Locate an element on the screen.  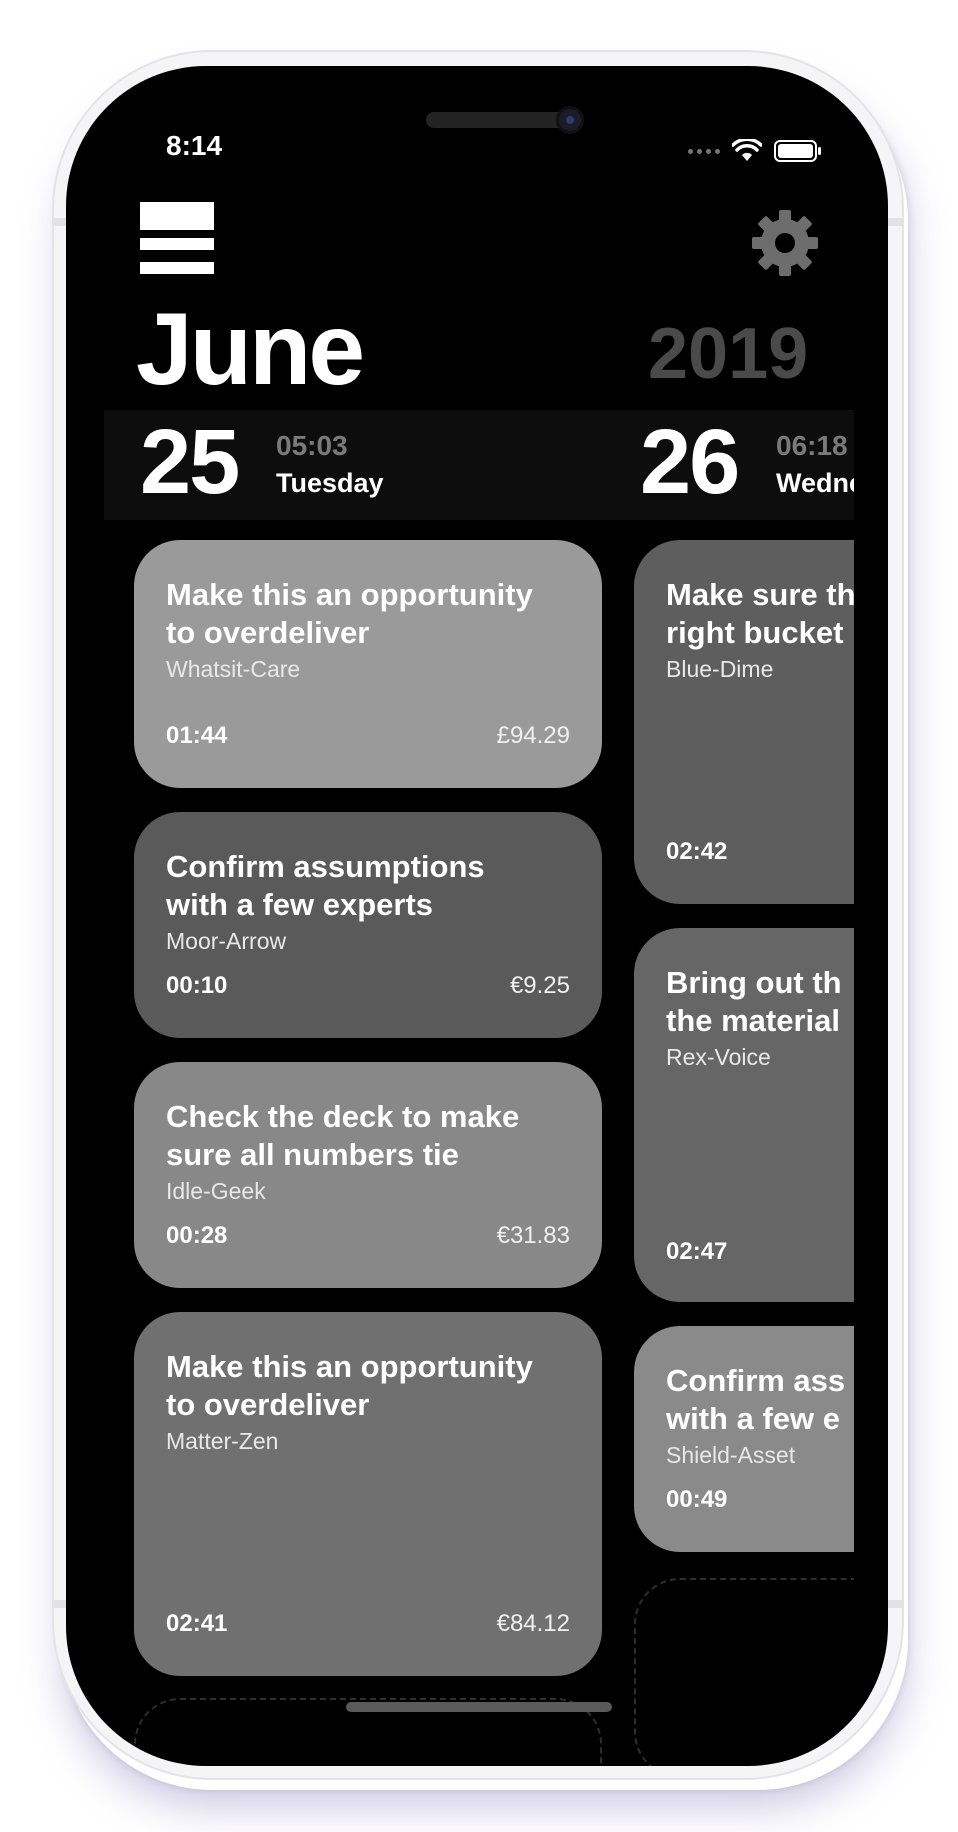
task-duration: 02:42 is located at coordinates (697, 851).